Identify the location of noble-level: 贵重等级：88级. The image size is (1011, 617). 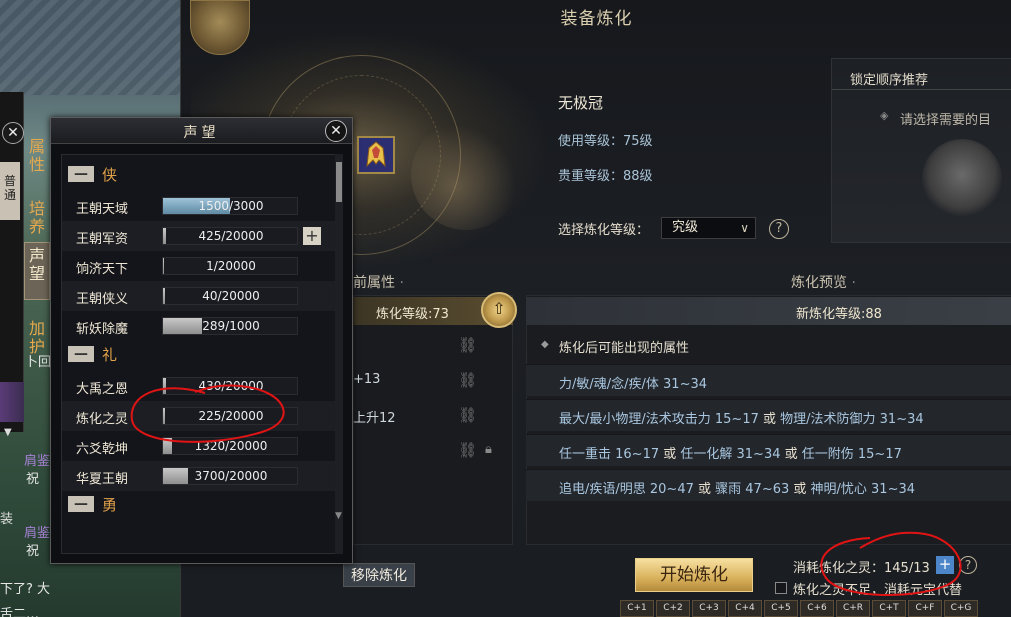
(605, 176).